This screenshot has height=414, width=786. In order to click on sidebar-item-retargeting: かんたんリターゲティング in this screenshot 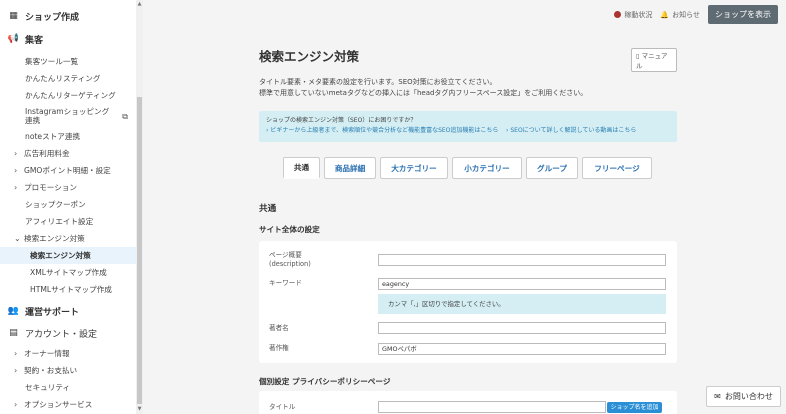, I will do `click(68, 95)`.